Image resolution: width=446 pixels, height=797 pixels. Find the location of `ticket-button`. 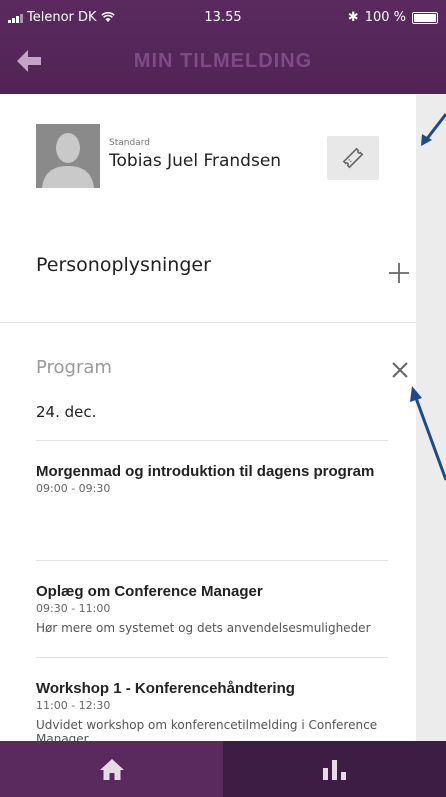

ticket-button is located at coordinates (353, 158).